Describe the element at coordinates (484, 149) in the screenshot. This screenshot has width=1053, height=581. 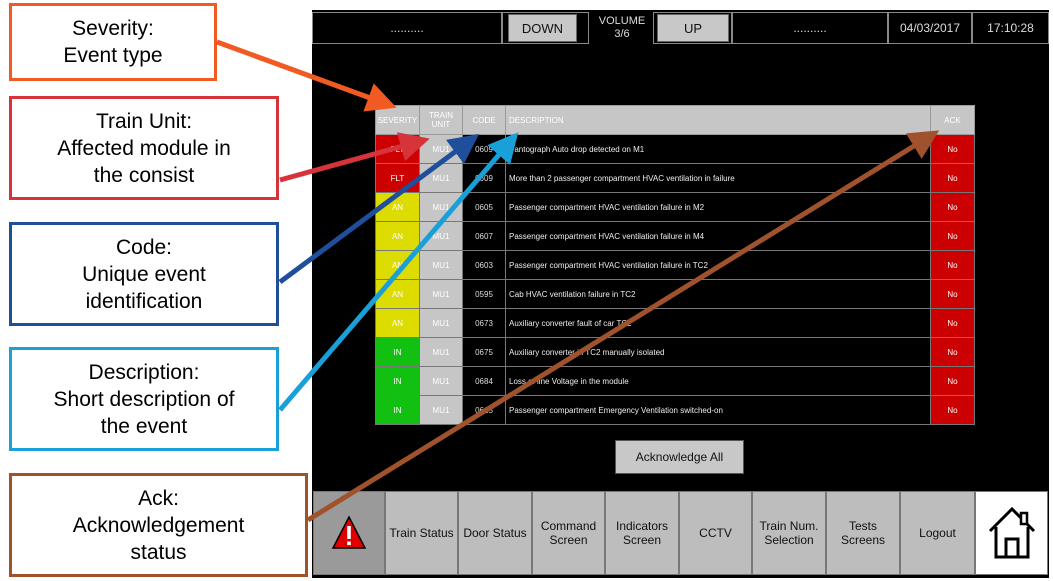
I see `code-cell: 0609` at that location.